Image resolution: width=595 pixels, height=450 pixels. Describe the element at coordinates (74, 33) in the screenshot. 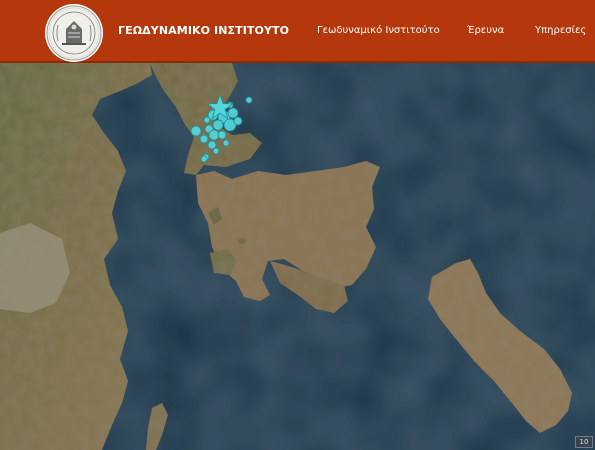

I see `institute-seal-icon` at that location.